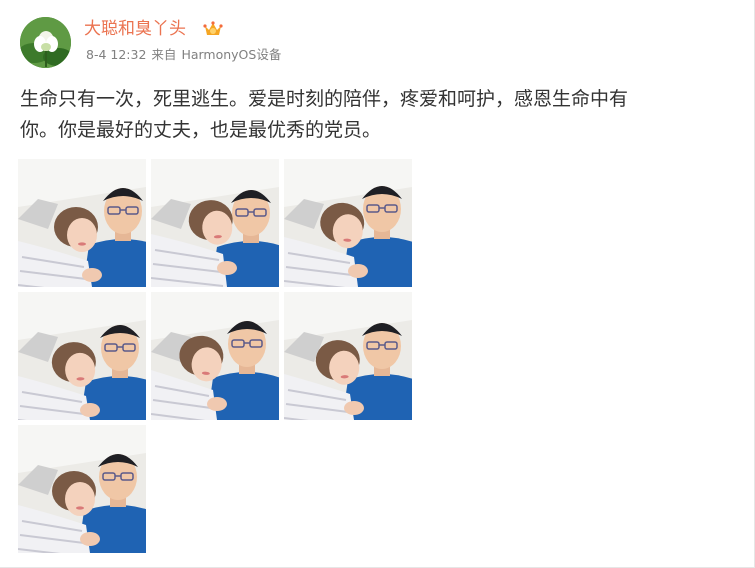  I want to click on lotus-avatar-icon, so click(45, 42).